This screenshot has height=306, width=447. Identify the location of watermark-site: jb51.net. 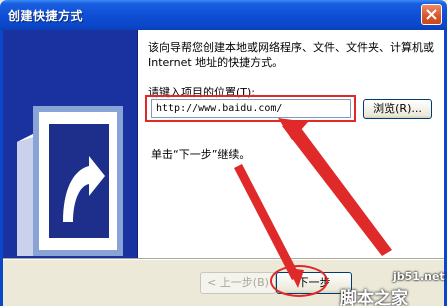
(419, 276).